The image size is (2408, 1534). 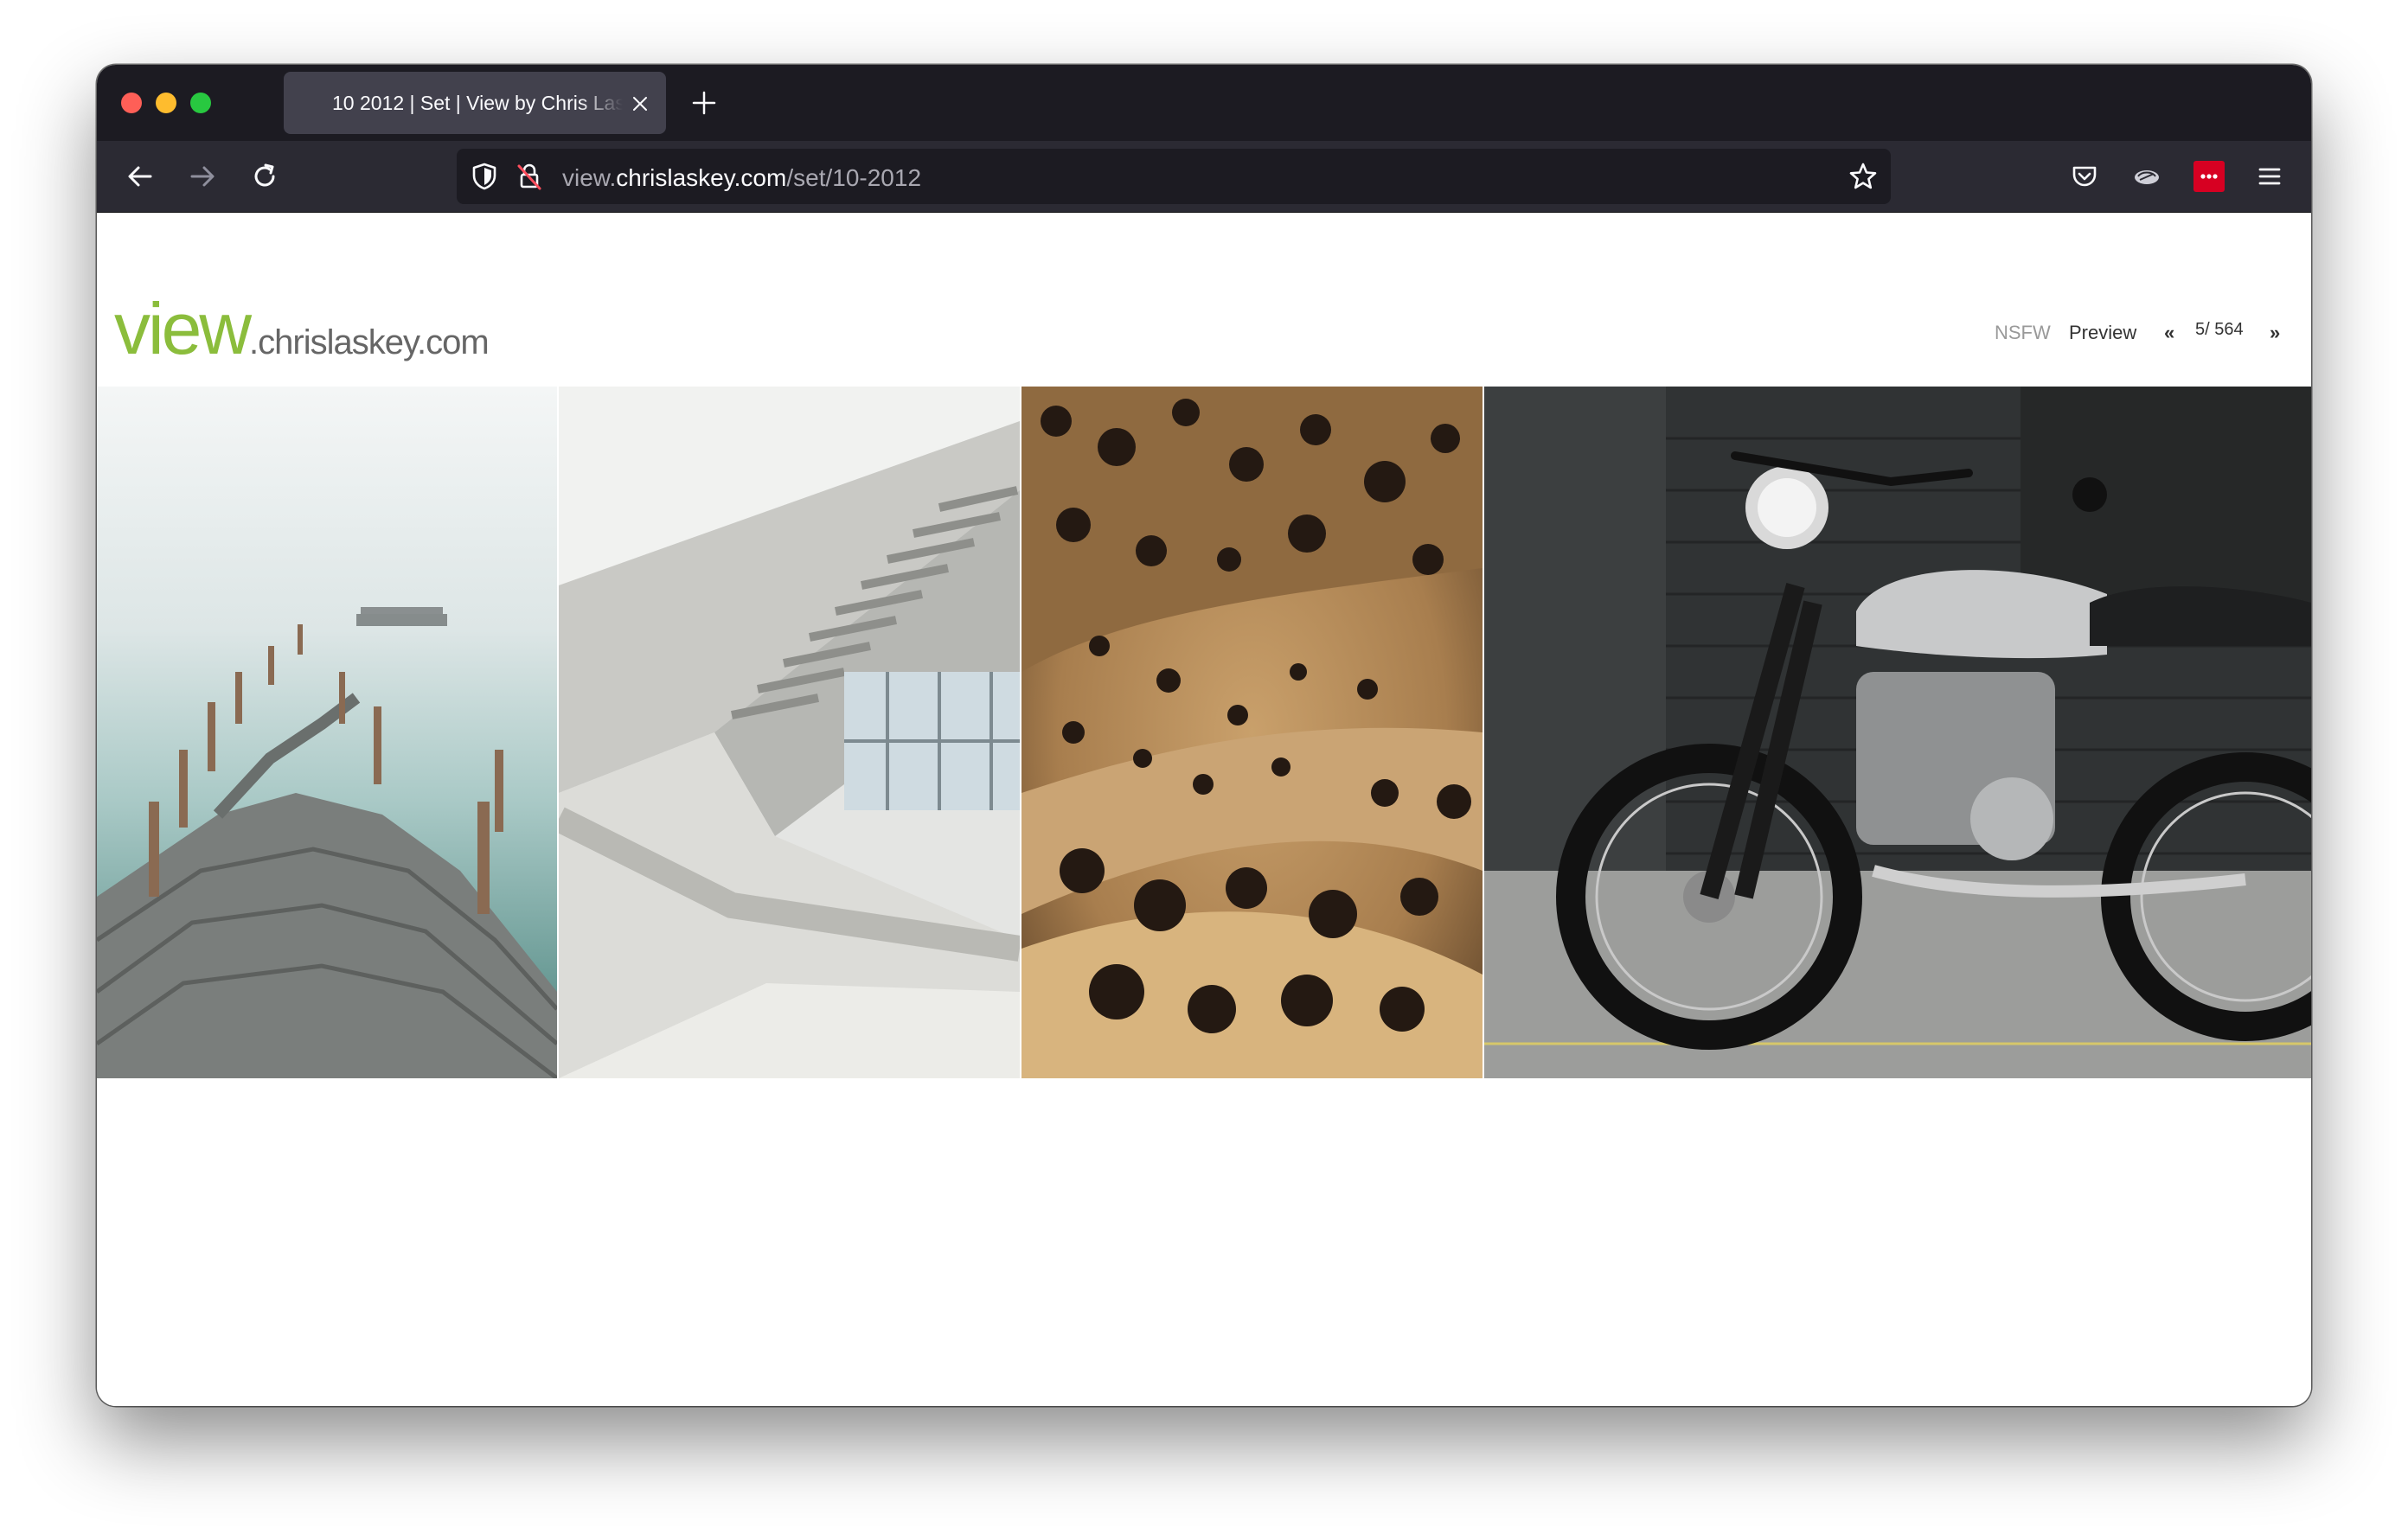 What do you see at coordinates (529, 176) in the screenshot?
I see `insecure-lock-icon` at bounding box center [529, 176].